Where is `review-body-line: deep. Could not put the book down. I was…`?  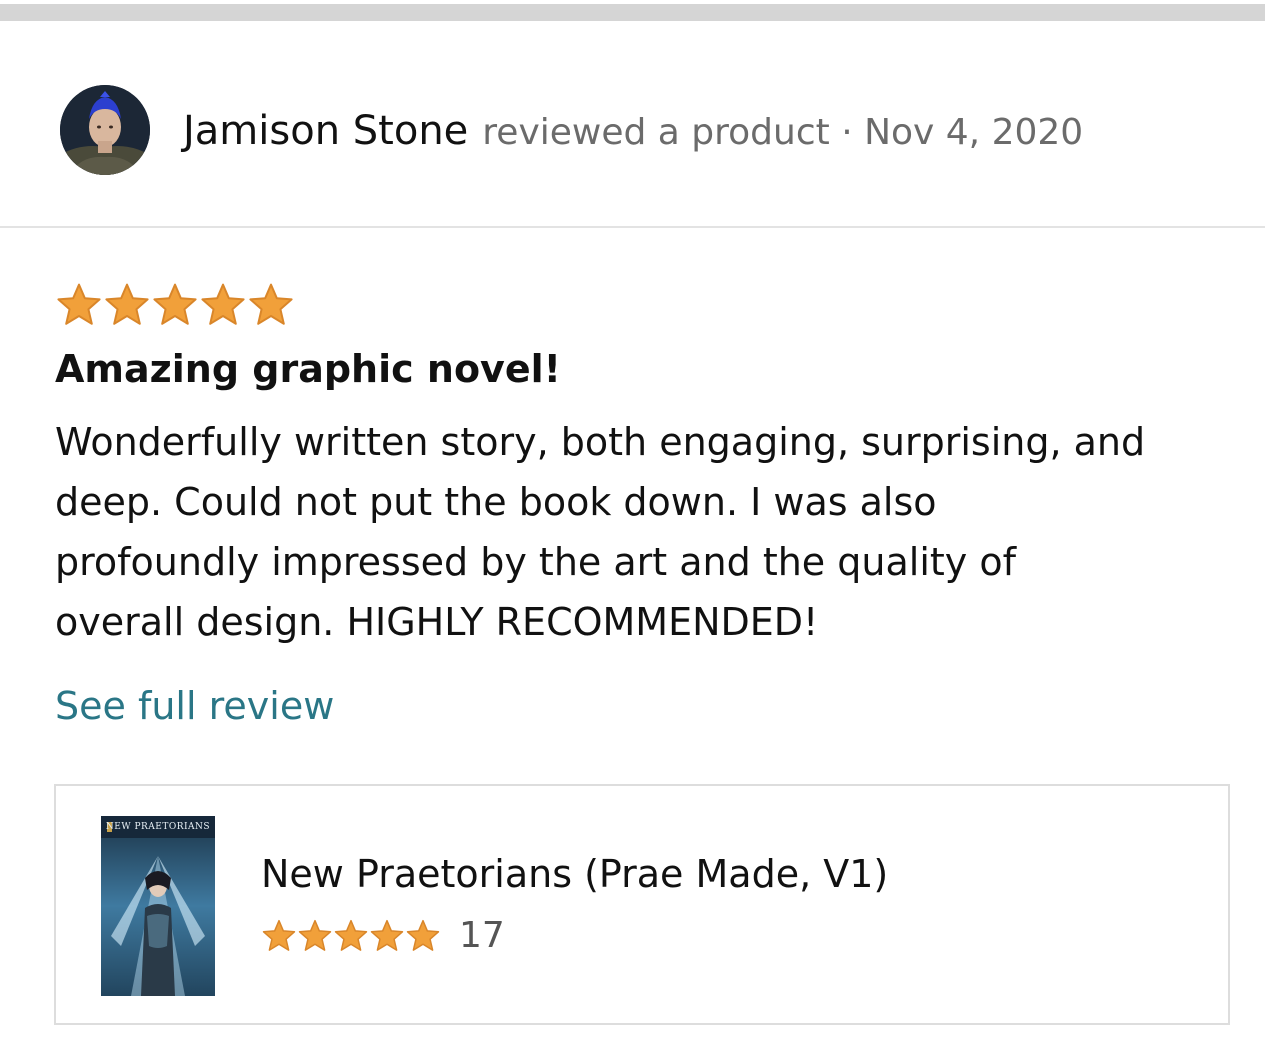
review-body-line: deep. Could not put the book down. I was… is located at coordinates (496, 502).